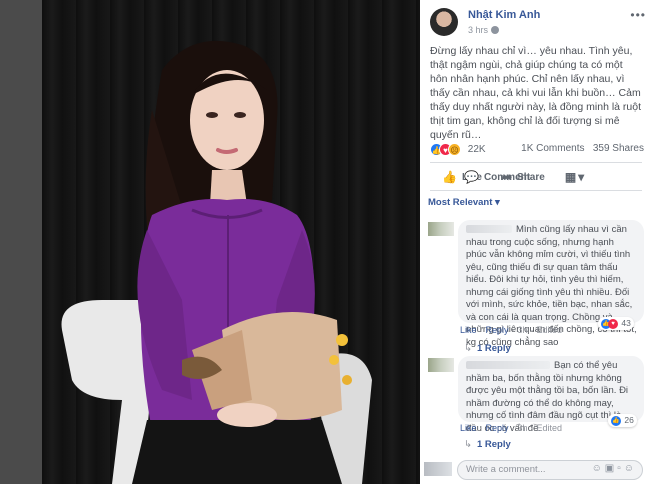 Image resolution: width=650 pixels, height=484 pixels. I want to click on sad-icon: ☹, so click(454, 149).